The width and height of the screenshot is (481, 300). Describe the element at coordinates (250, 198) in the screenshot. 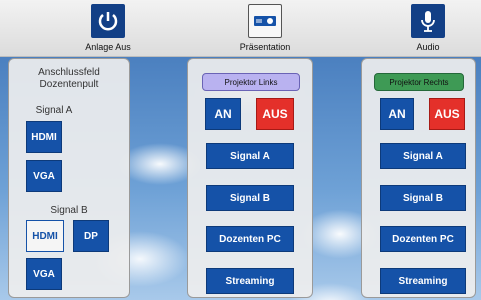

I see `projektor-links-signal-b-button: Signal B` at that location.